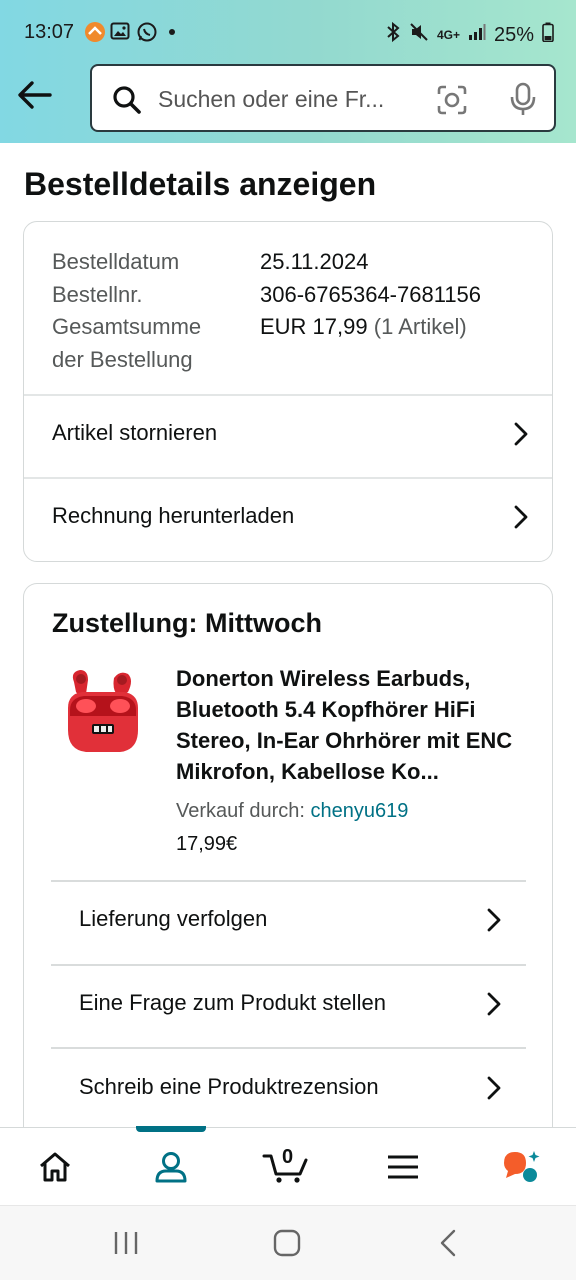  I want to click on account-icon, so click(171, 1167).